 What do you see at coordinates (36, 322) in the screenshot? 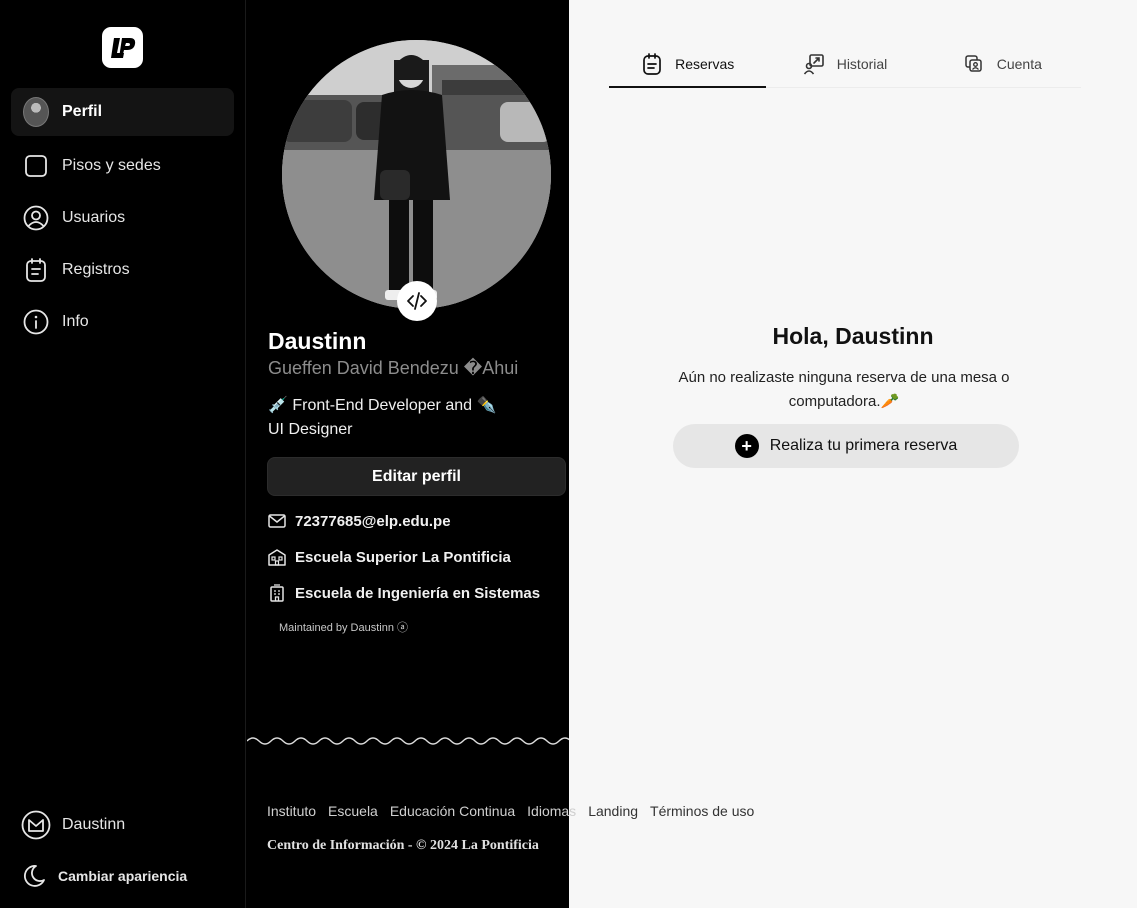
I see `info-icon` at bounding box center [36, 322].